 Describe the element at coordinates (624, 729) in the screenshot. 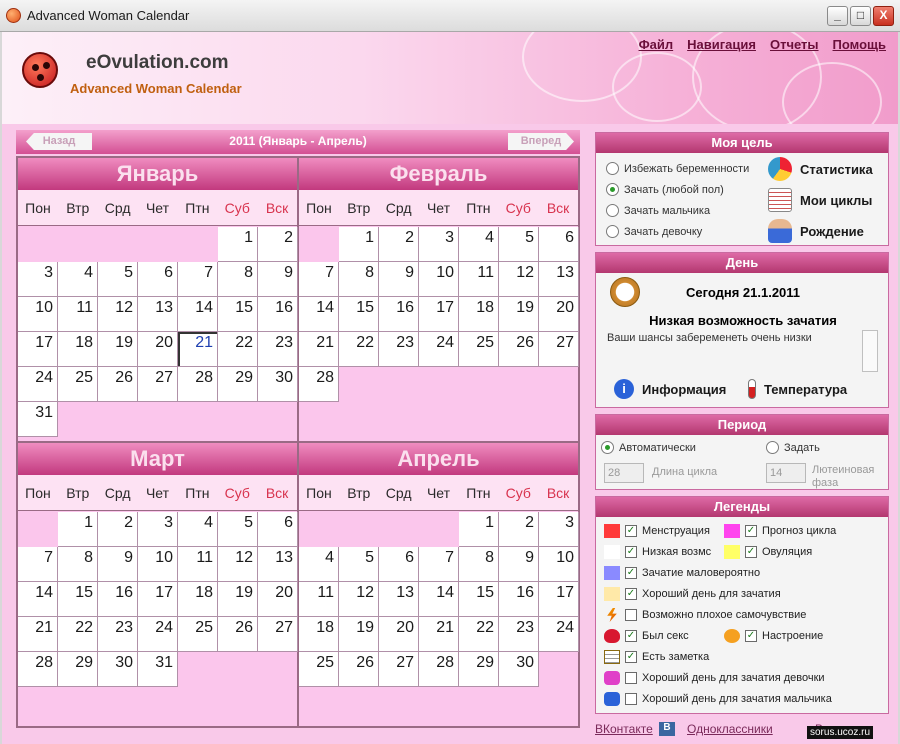

I see `vk-link: ВКонтакте` at that location.